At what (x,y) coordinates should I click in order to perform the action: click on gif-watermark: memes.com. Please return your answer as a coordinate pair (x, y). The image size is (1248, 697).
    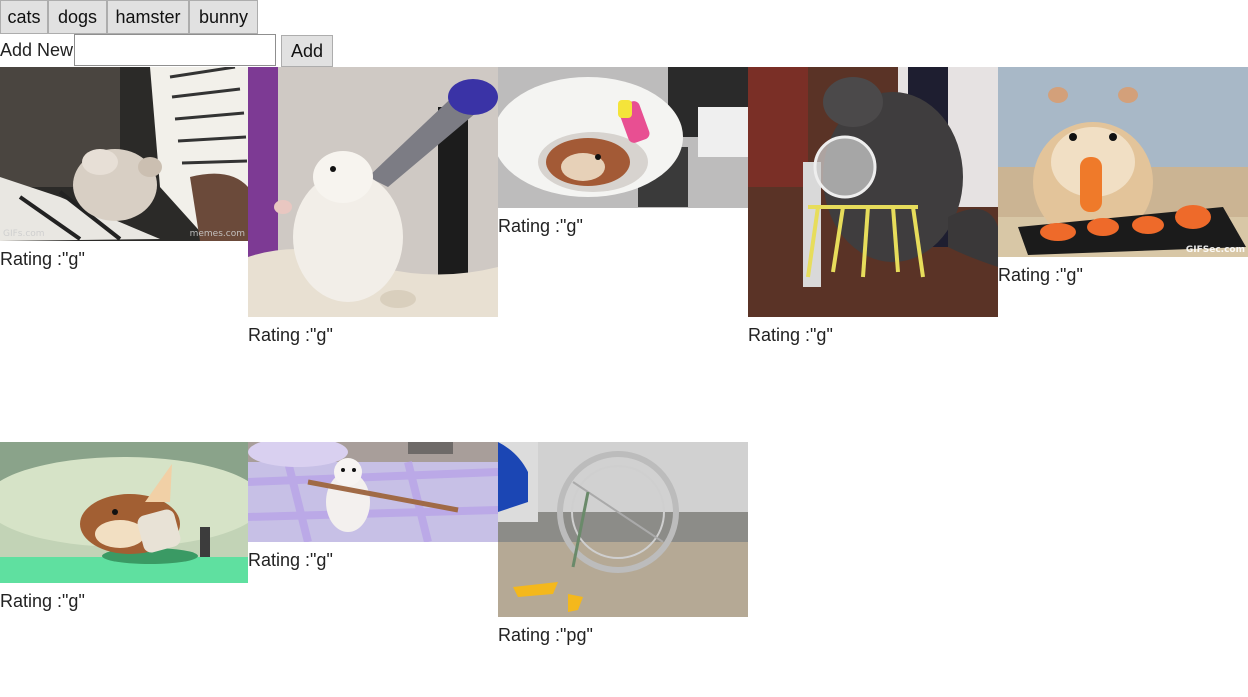
    Looking at the image, I should click on (217, 234).